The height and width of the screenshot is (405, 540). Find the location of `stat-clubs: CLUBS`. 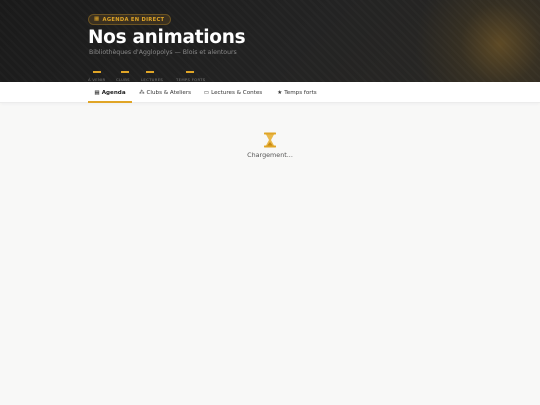

stat-clubs: CLUBS is located at coordinates (128, 75).